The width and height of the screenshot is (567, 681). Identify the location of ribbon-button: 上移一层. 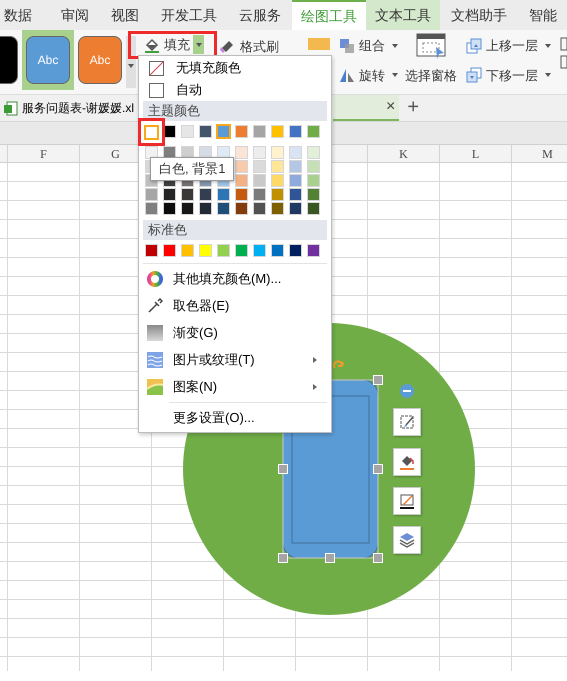
(508, 46).